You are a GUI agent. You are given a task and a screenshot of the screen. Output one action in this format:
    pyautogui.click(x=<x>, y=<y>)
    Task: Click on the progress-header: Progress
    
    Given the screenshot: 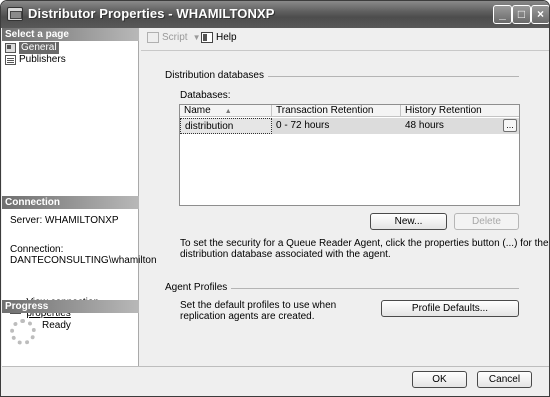 What is the action you would take?
    pyautogui.click(x=70, y=306)
    